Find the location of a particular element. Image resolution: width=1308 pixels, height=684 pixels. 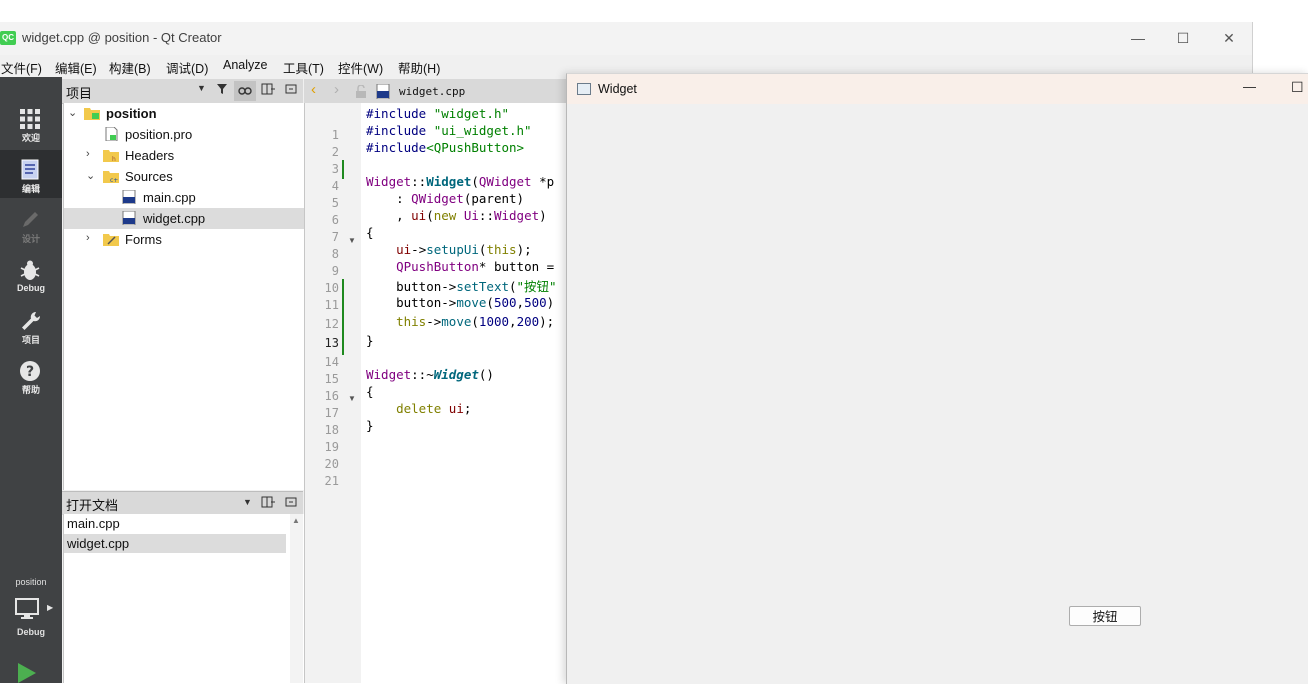

close-button: ✕ is located at coordinates (1229, 38).